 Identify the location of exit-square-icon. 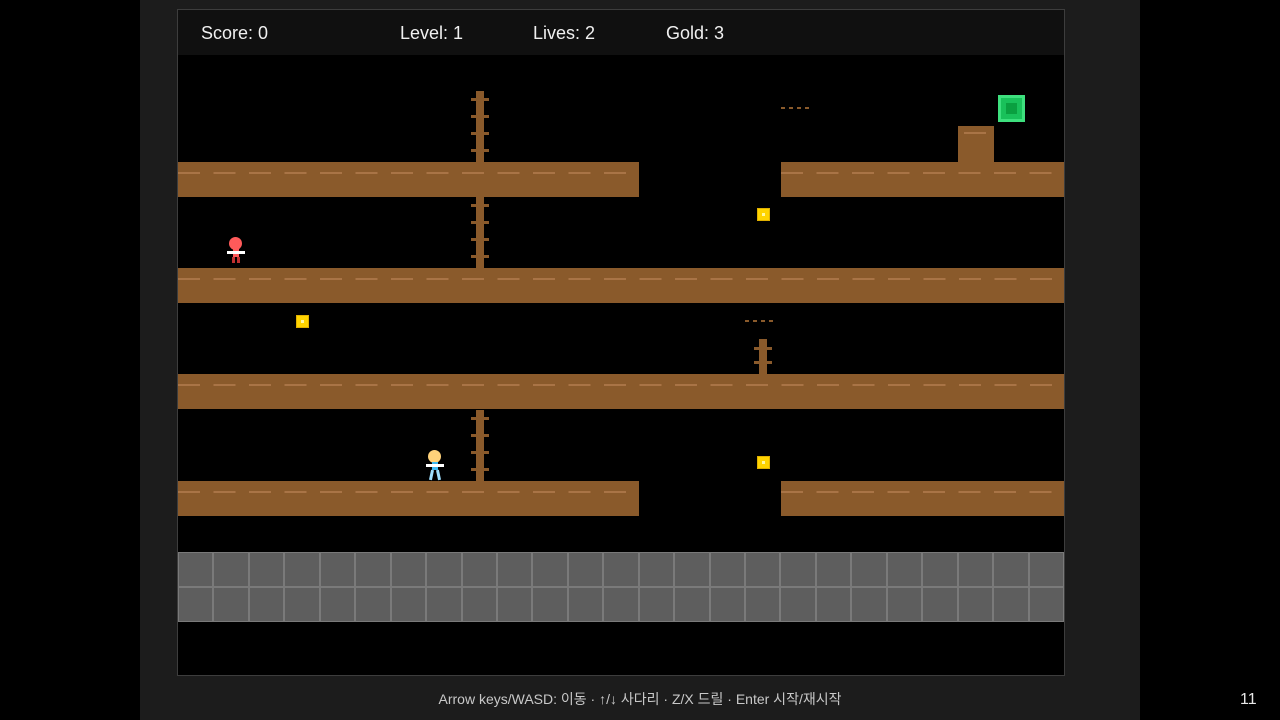
(1011, 108).